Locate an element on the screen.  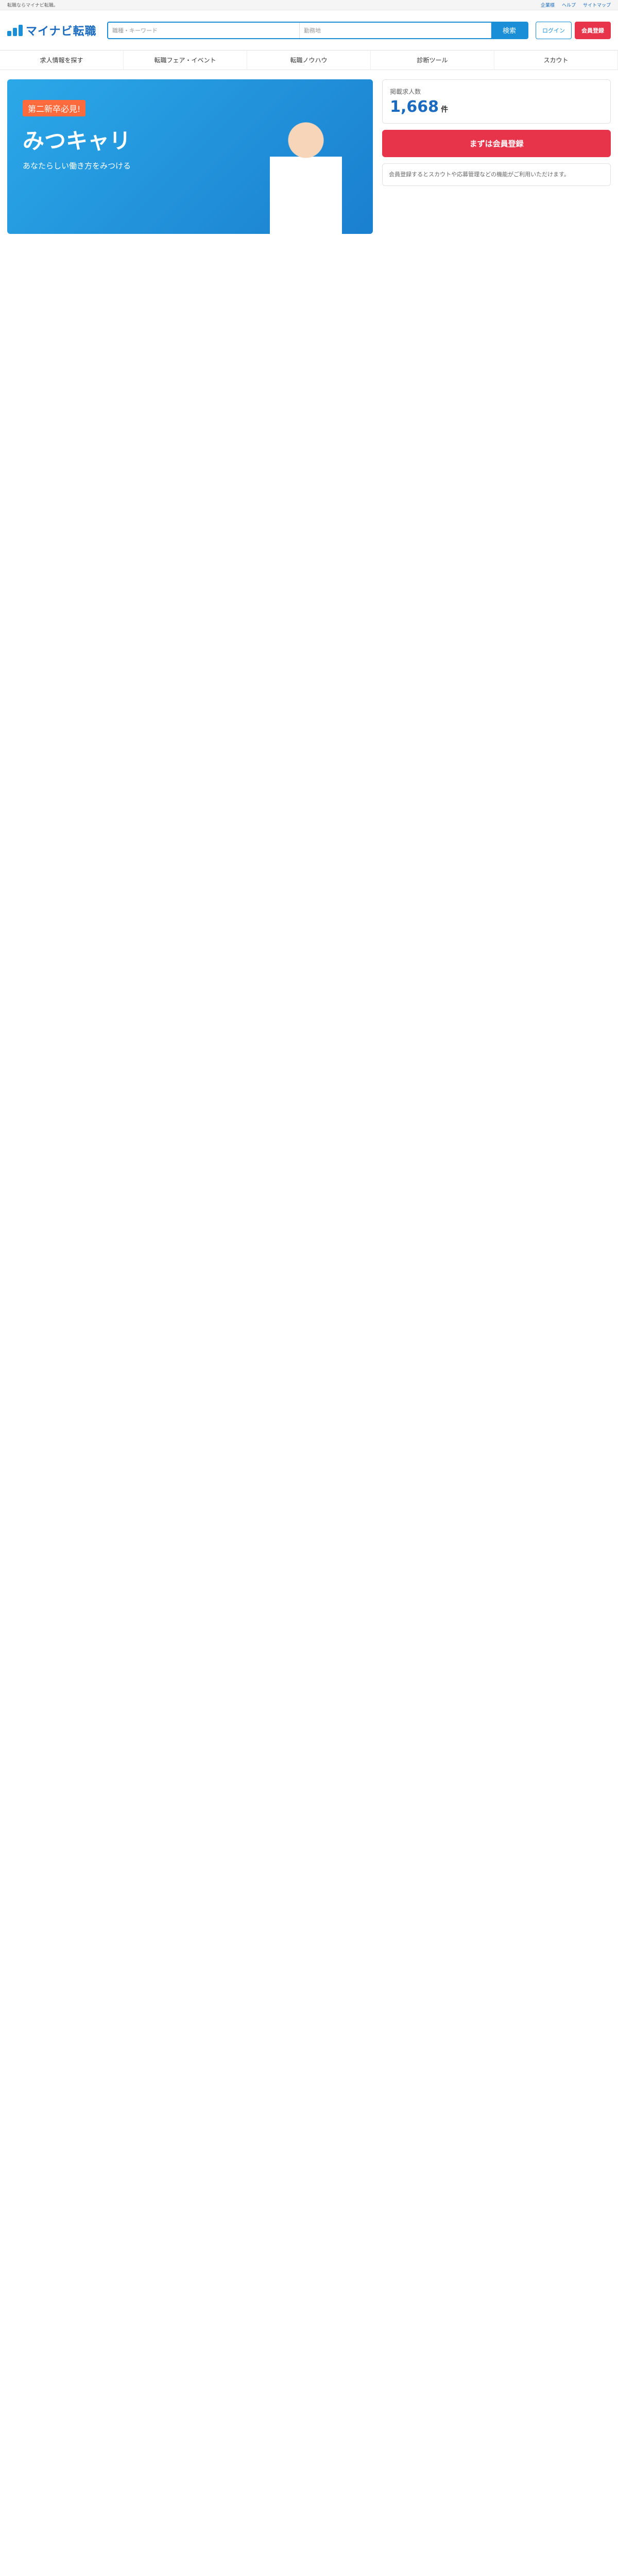
nav-item-knowhow: 転職ノウハウ is located at coordinates (309, 60).